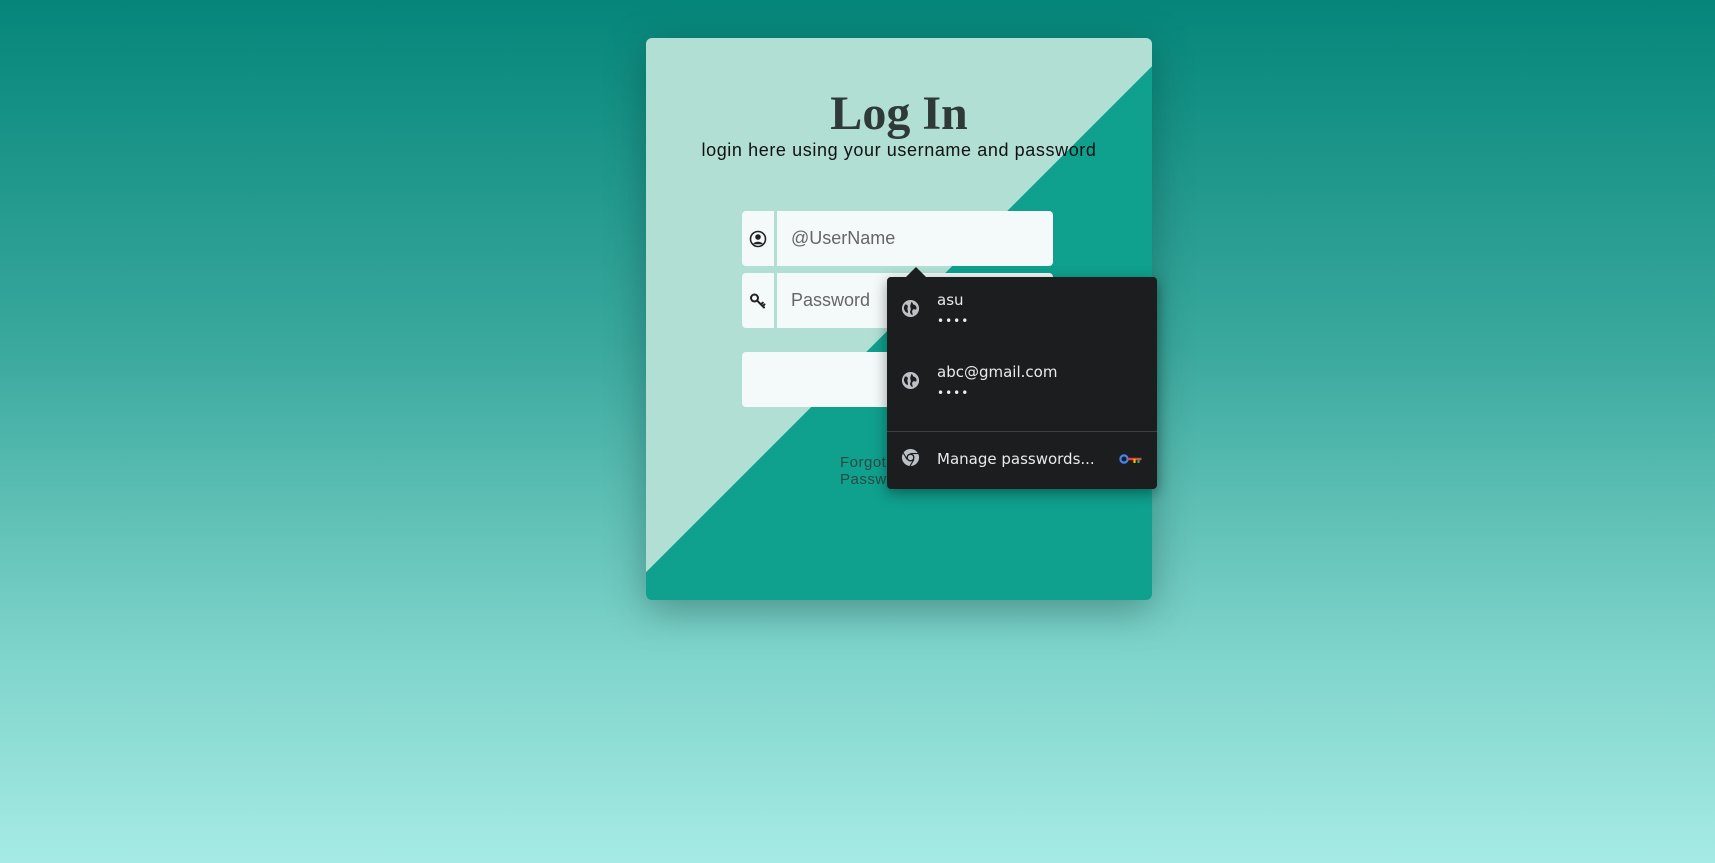  Describe the element at coordinates (1022, 308) in the screenshot. I see `saved-credential-item: asu ••••` at that location.